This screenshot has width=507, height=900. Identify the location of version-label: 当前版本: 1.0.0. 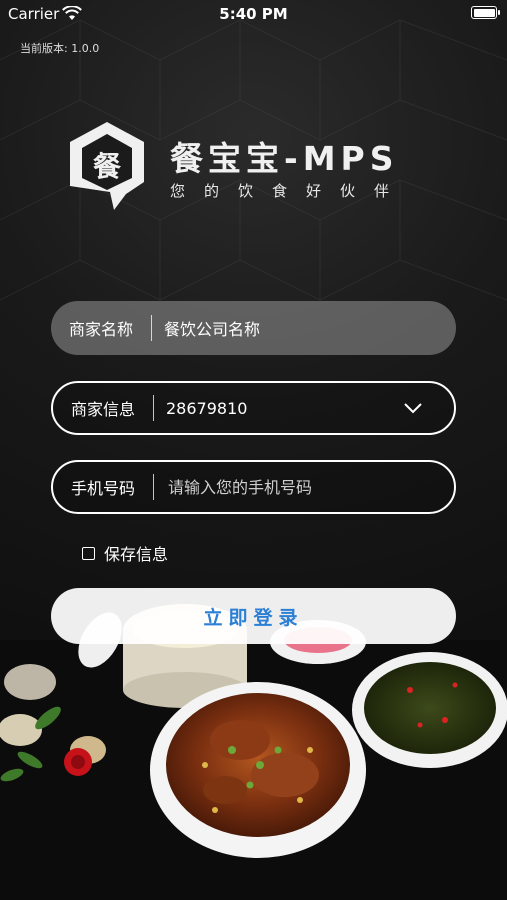
(60, 48).